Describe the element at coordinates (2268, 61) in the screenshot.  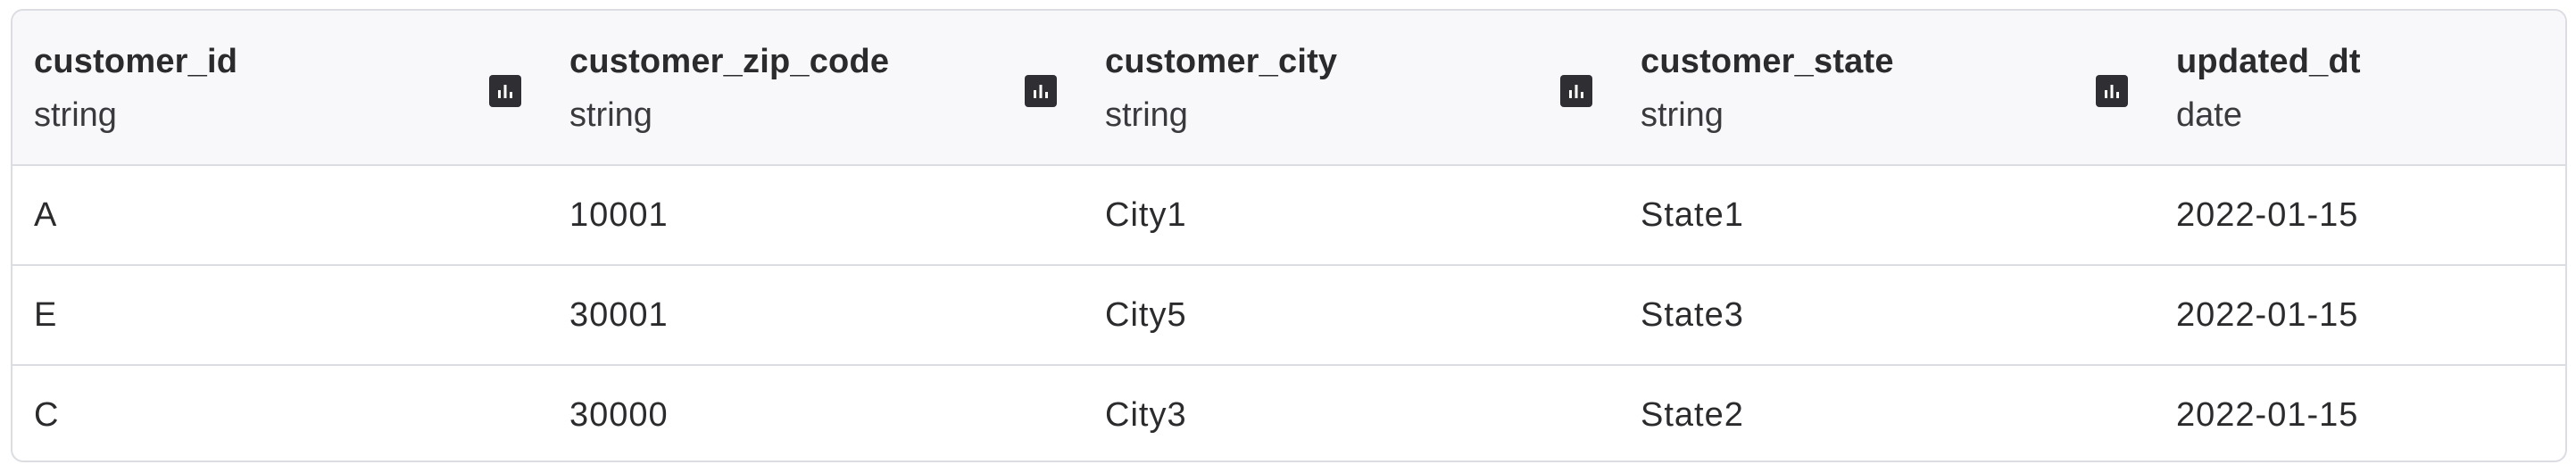
I see `column-name: updated_dt` at that location.